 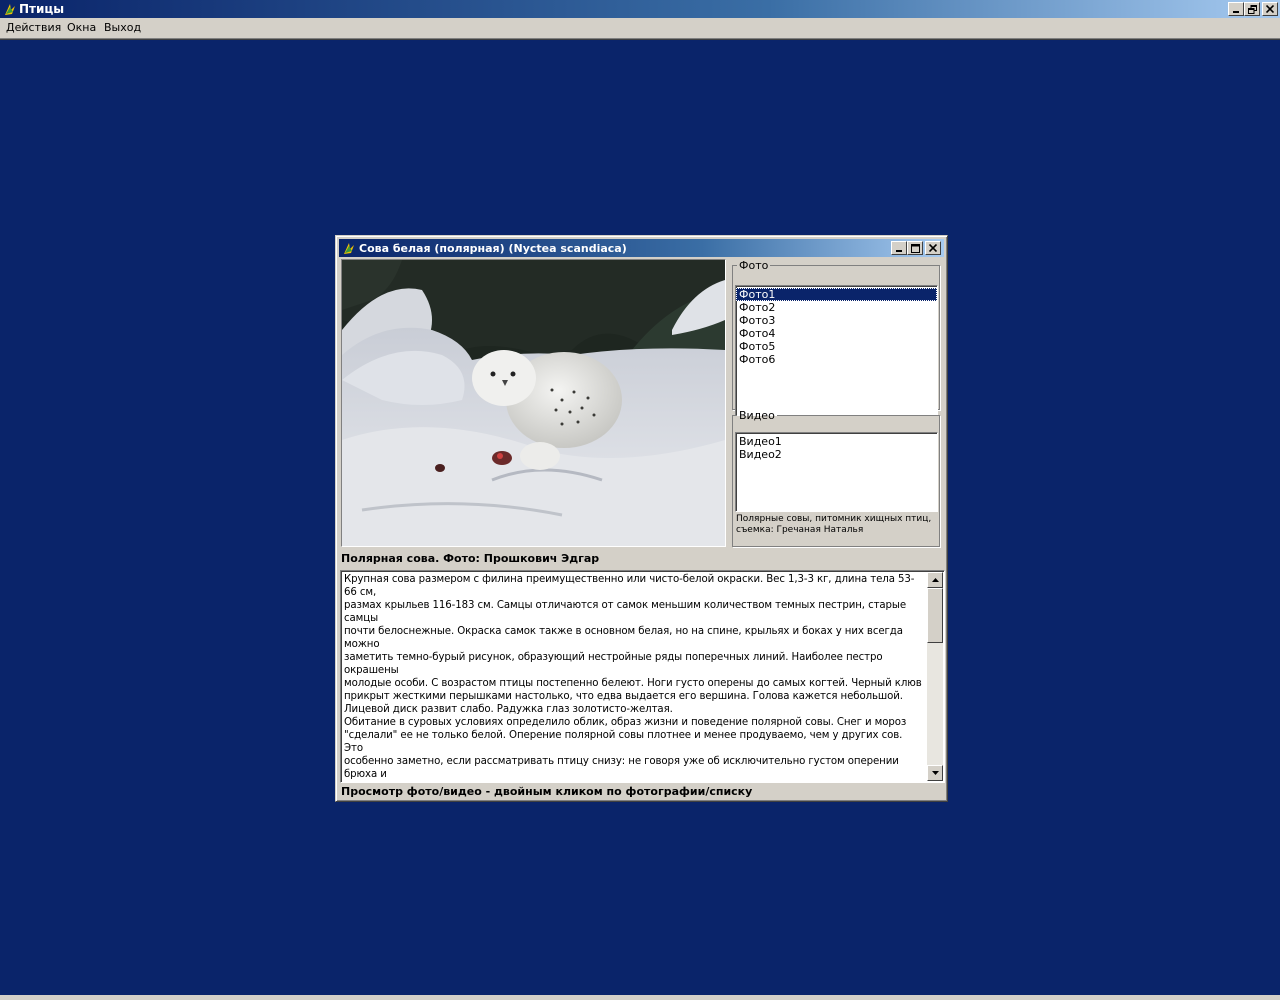 What do you see at coordinates (935, 580) in the screenshot?
I see `scroll-up-icon` at bounding box center [935, 580].